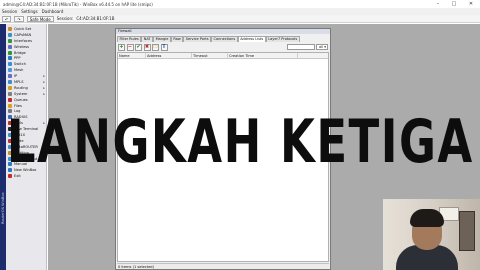  What do you see at coordinates (10, 99) in the screenshot?
I see `queues-icon` at bounding box center [10, 99].